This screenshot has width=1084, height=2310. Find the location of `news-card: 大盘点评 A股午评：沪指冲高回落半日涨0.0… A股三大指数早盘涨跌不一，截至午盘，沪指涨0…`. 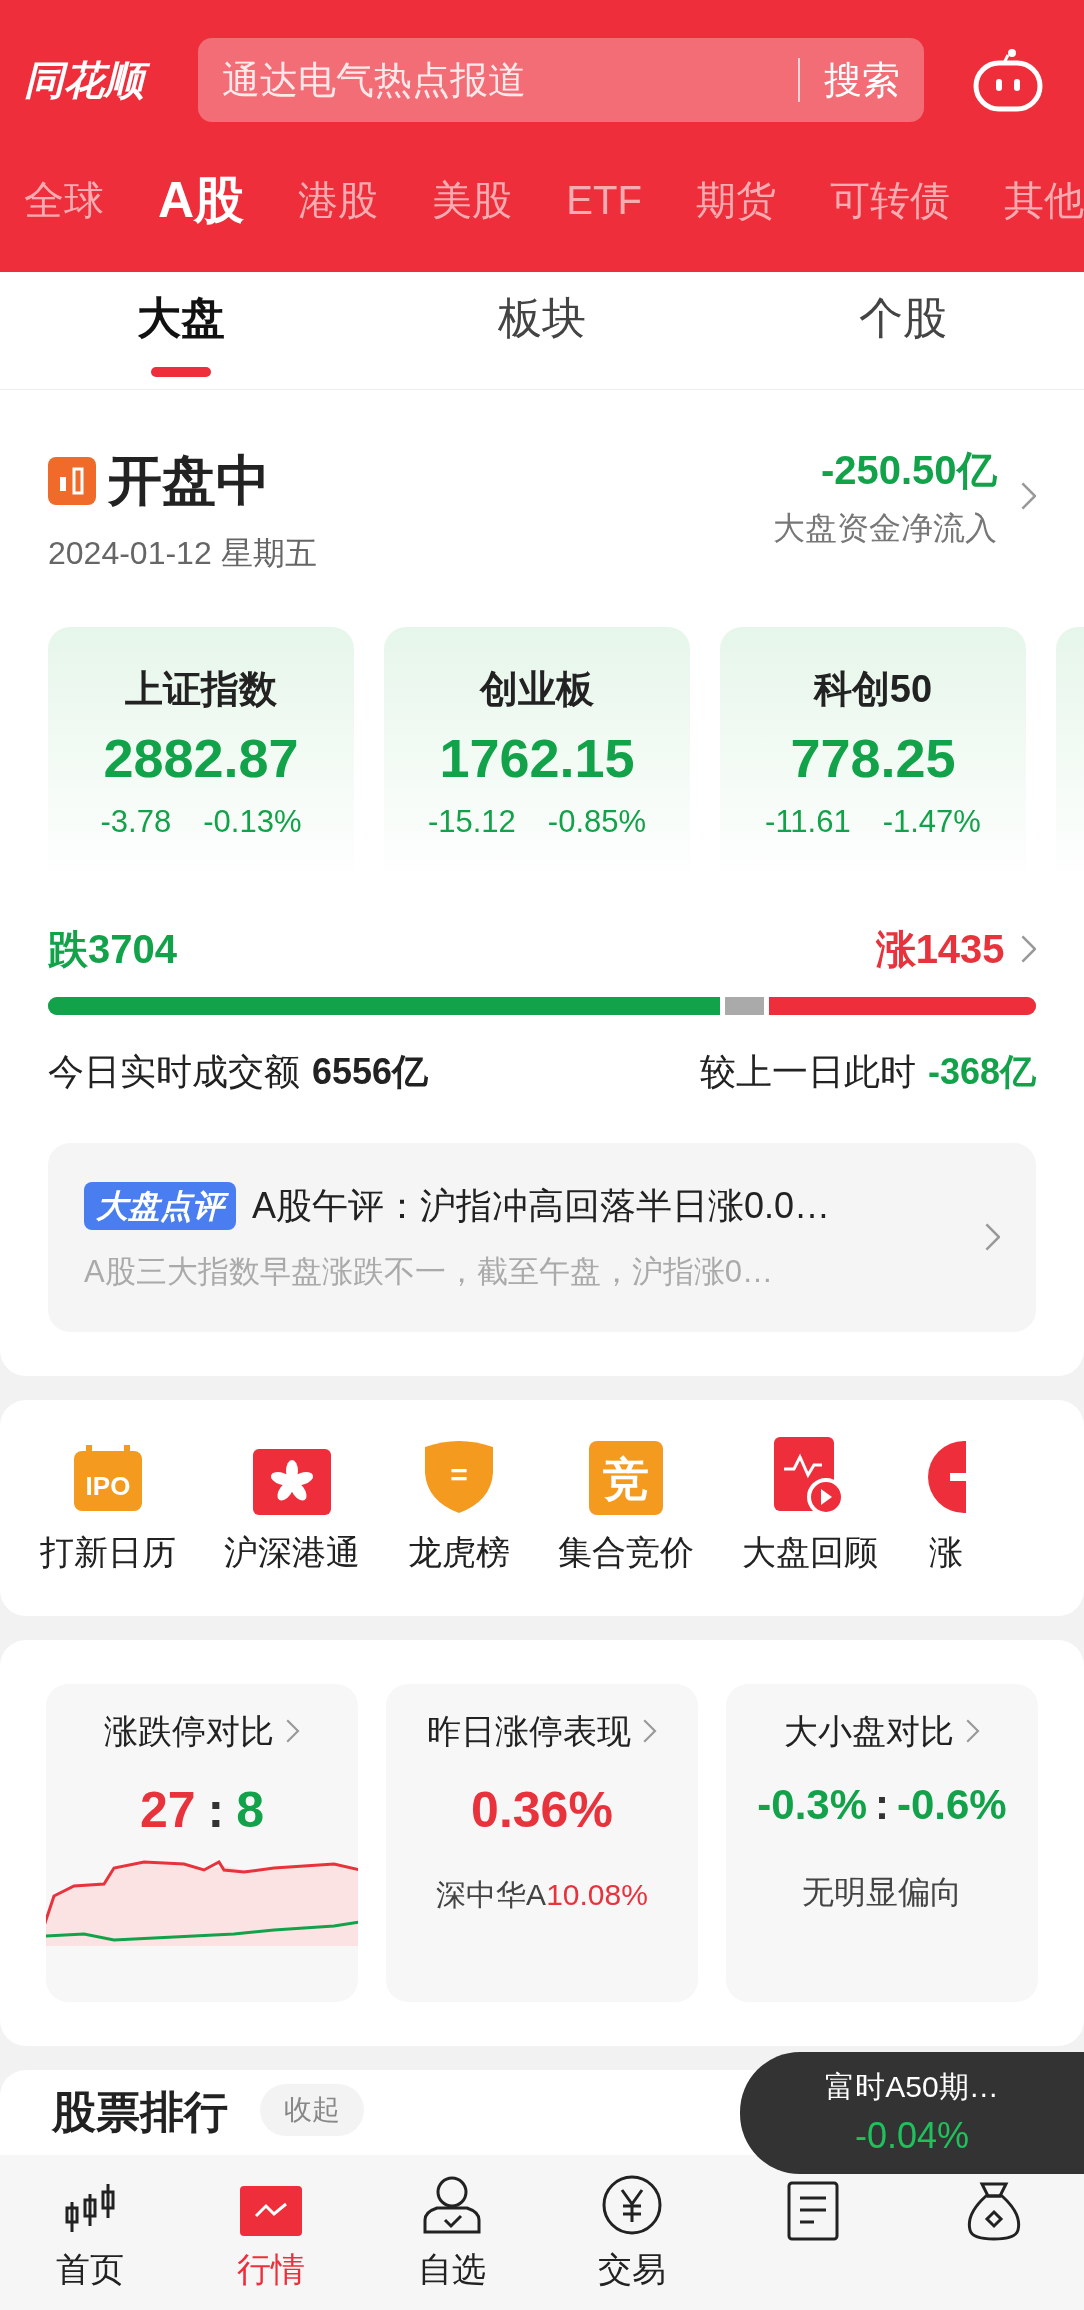

news-card: 大盘点评 A股午评：沪指冲高回落半日涨0.0… A股三大指数早盘涨跌不一，截至午盘，沪指涨0… is located at coordinates (542, 1237).